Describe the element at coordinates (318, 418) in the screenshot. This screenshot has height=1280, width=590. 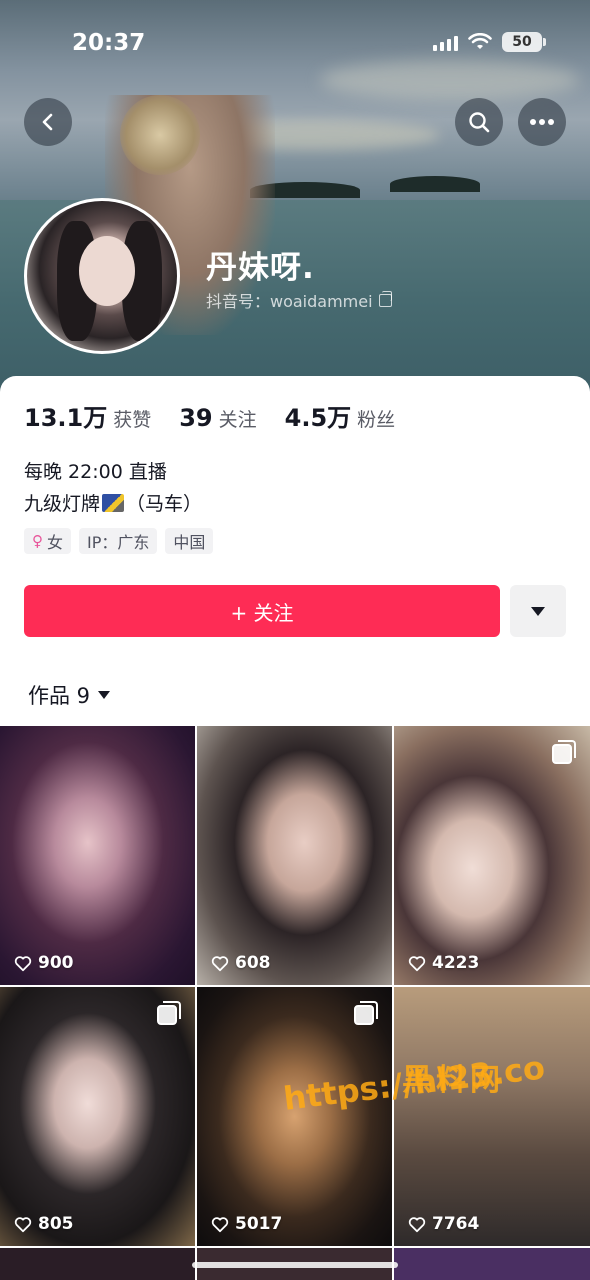
I see `stat-value: 4.5万` at that location.